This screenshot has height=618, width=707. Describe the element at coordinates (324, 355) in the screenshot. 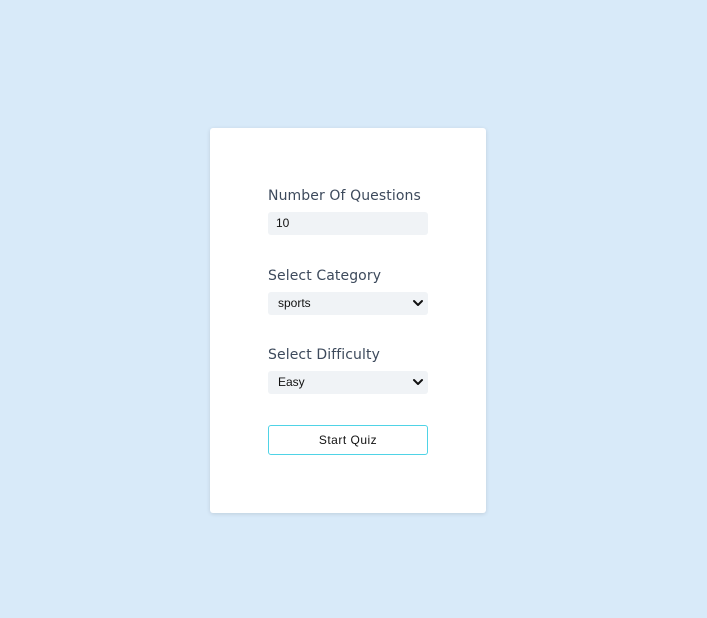

I see `difficulty-label: Select Difficulty` at that location.